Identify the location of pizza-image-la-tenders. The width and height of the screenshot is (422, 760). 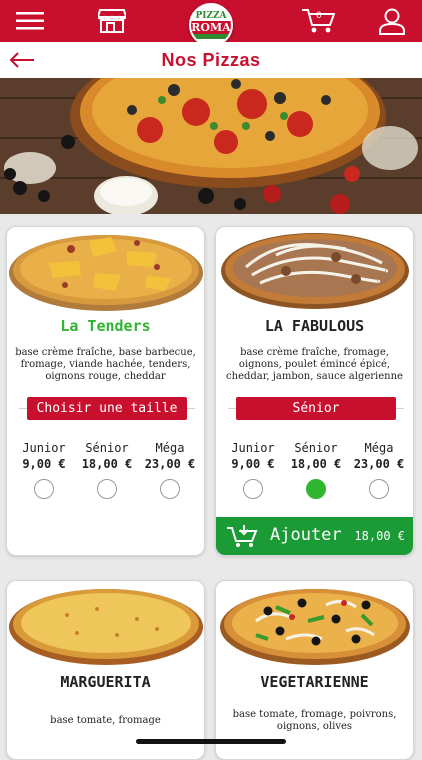
(106, 273).